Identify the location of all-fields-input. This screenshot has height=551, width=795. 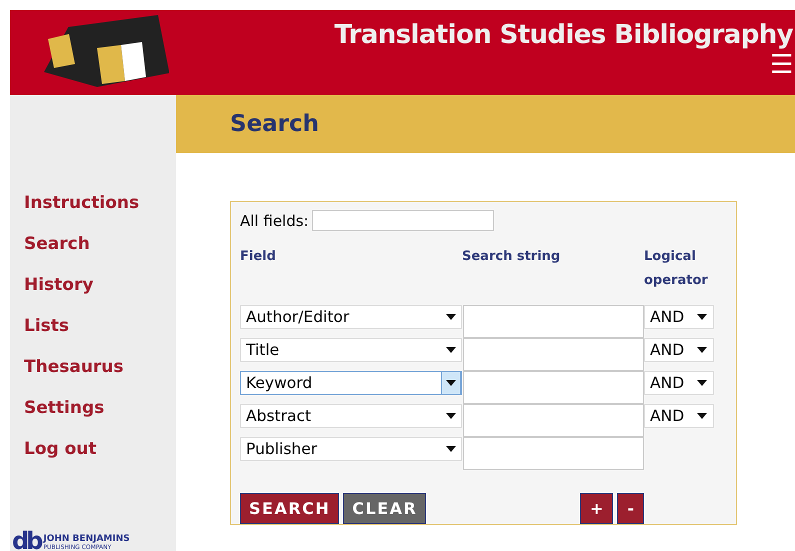
(403, 220).